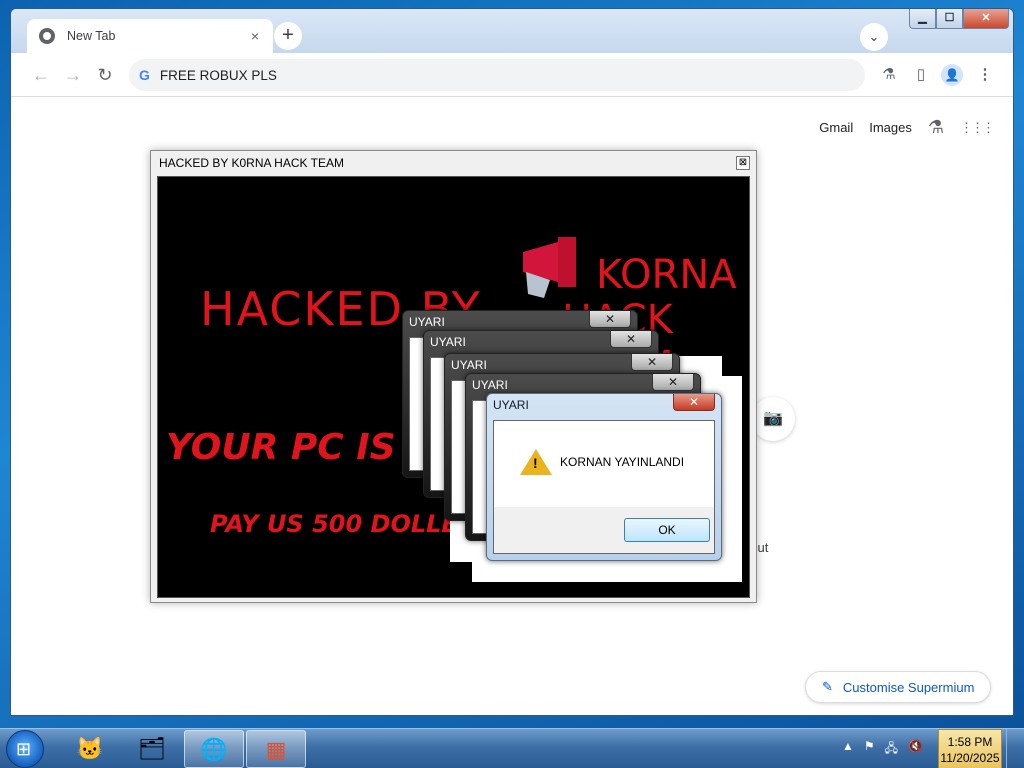 This screenshot has height=768, width=1024. What do you see at coordinates (91, 36) in the screenshot?
I see `tab-title: New Tab` at bounding box center [91, 36].